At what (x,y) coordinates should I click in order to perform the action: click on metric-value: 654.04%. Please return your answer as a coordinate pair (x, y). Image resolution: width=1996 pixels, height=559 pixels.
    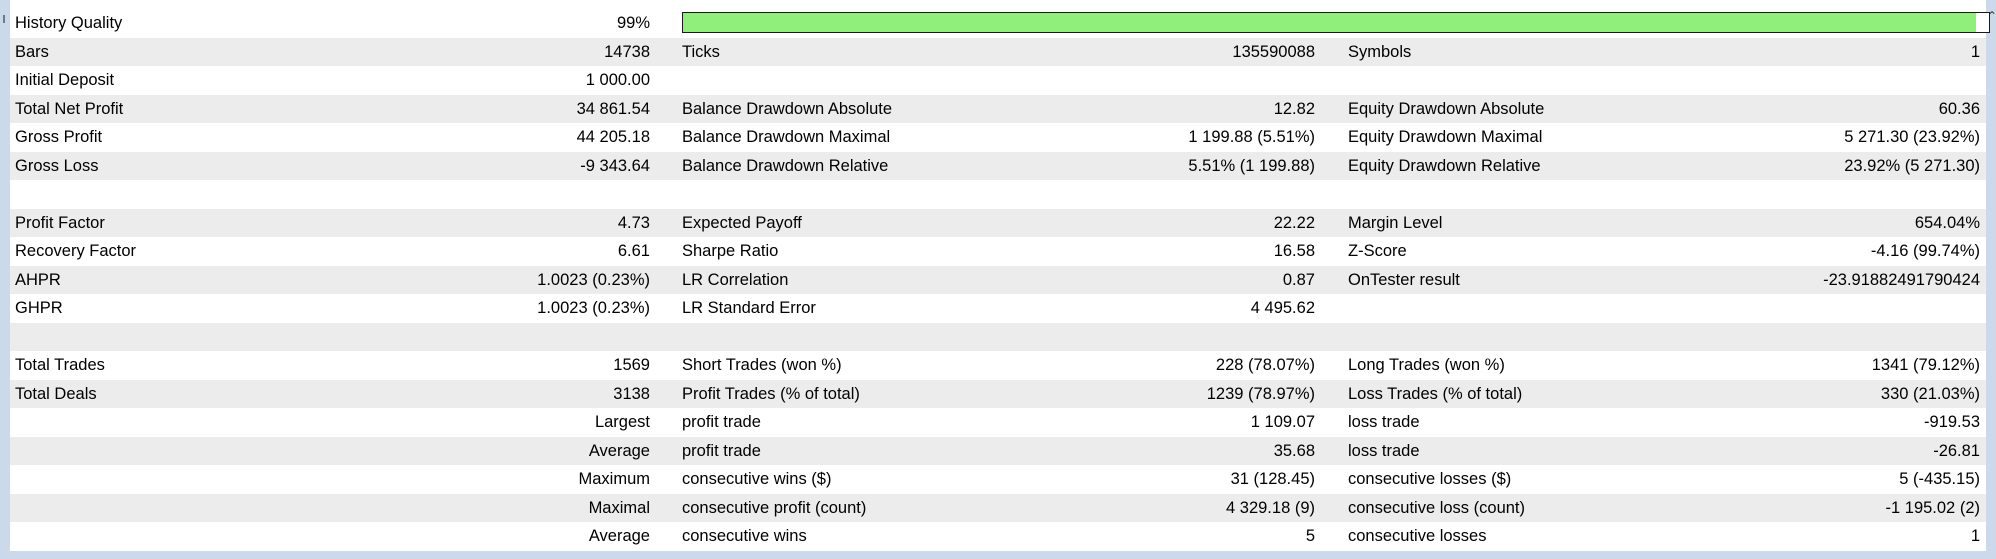
    Looking at the image, I should click on (1947, 222).